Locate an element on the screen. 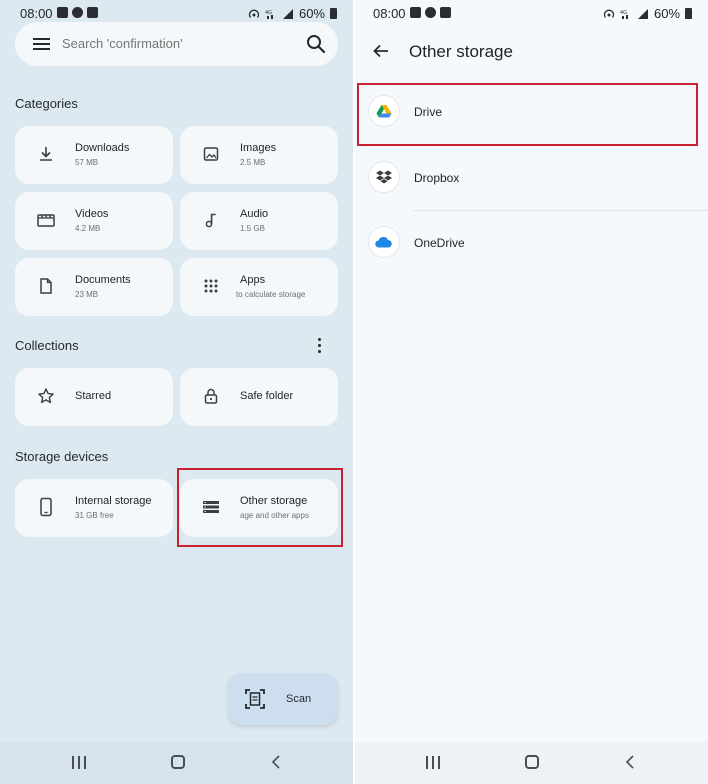 The height and width of the screenshot is (784, 708). storage-item-onedrive: OneDrive is located at coordinates (531, 243).